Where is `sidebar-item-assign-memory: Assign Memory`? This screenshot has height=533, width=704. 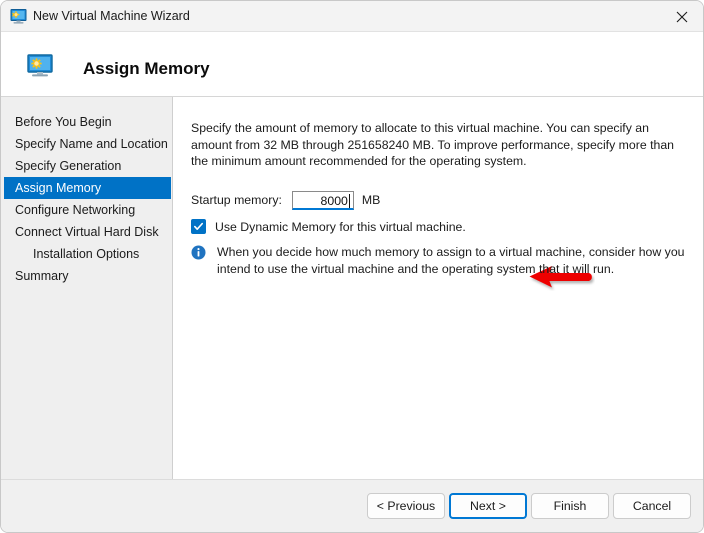 sidebar-item-assign-memory: Assign Memory is located at coordinates (87, 188).